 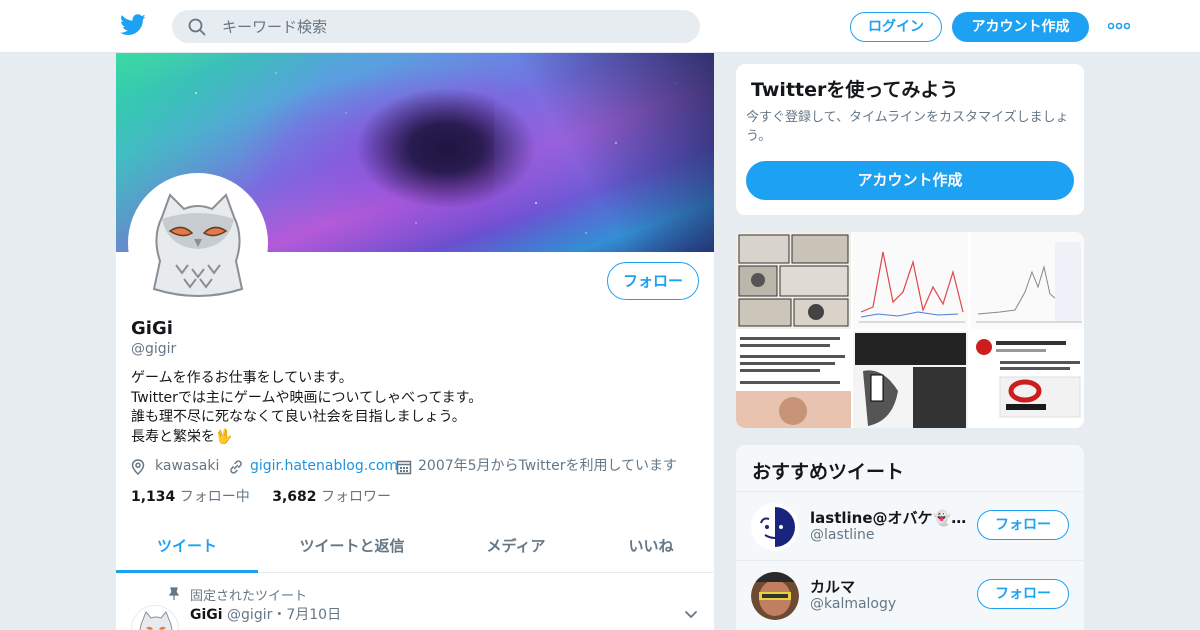 What do you see at coordinates (548, 466) in the screenshot?
I see `joined-text: 2007年5月からTwitterを利用しています` at bounding box center [548, 466].